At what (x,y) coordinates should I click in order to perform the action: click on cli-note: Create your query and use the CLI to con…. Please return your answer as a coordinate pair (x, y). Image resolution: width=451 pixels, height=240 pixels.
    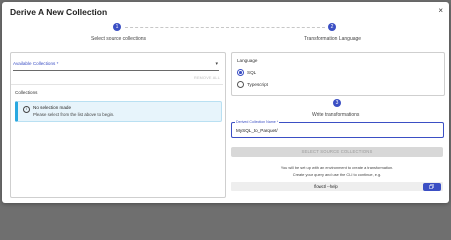
    Looking at the image, I should click on (337, 174).